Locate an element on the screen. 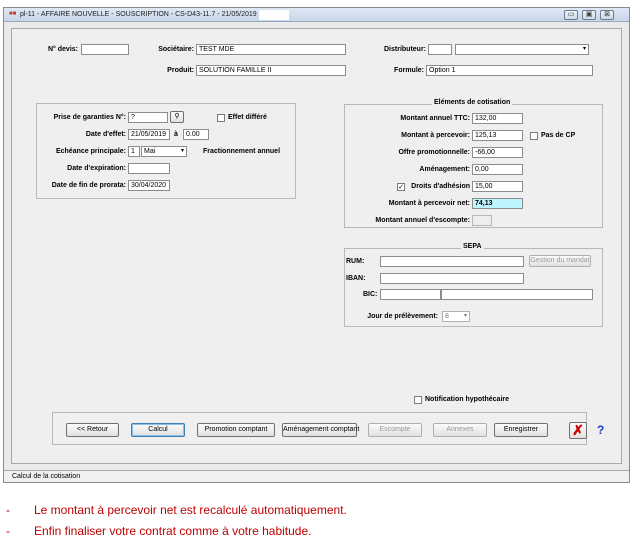  produit-field: SOLUTION FAMILLE II is located at coordinates (271, 70).